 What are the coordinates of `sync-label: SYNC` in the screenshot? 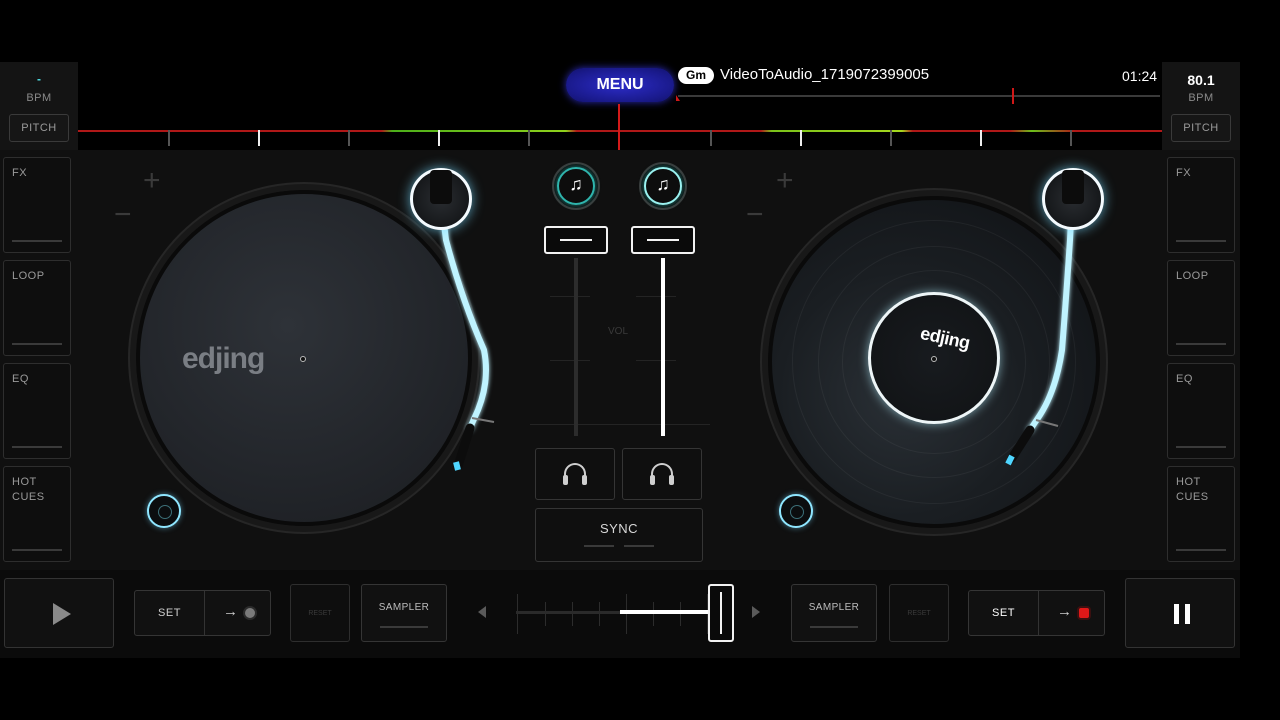 It's located at (619, 528).